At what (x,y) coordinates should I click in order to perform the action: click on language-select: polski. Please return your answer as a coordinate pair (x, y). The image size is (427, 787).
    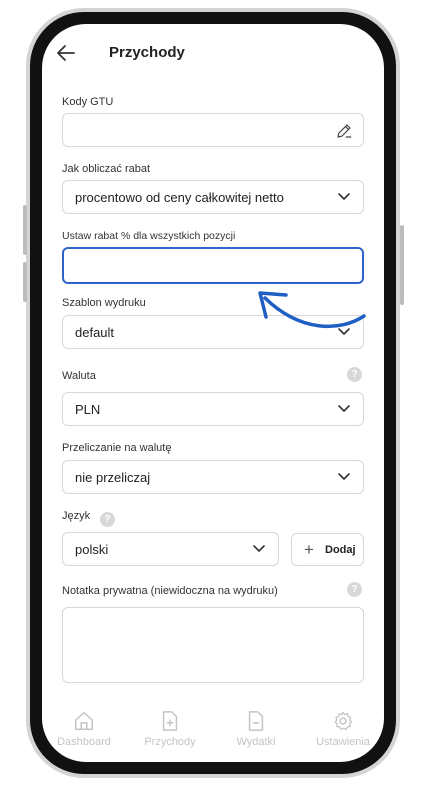
    Looking at the image, I should click on (170, 549).